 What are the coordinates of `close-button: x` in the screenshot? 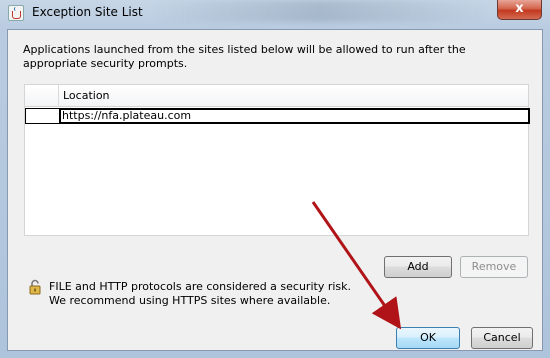 It's located at (519, 10).